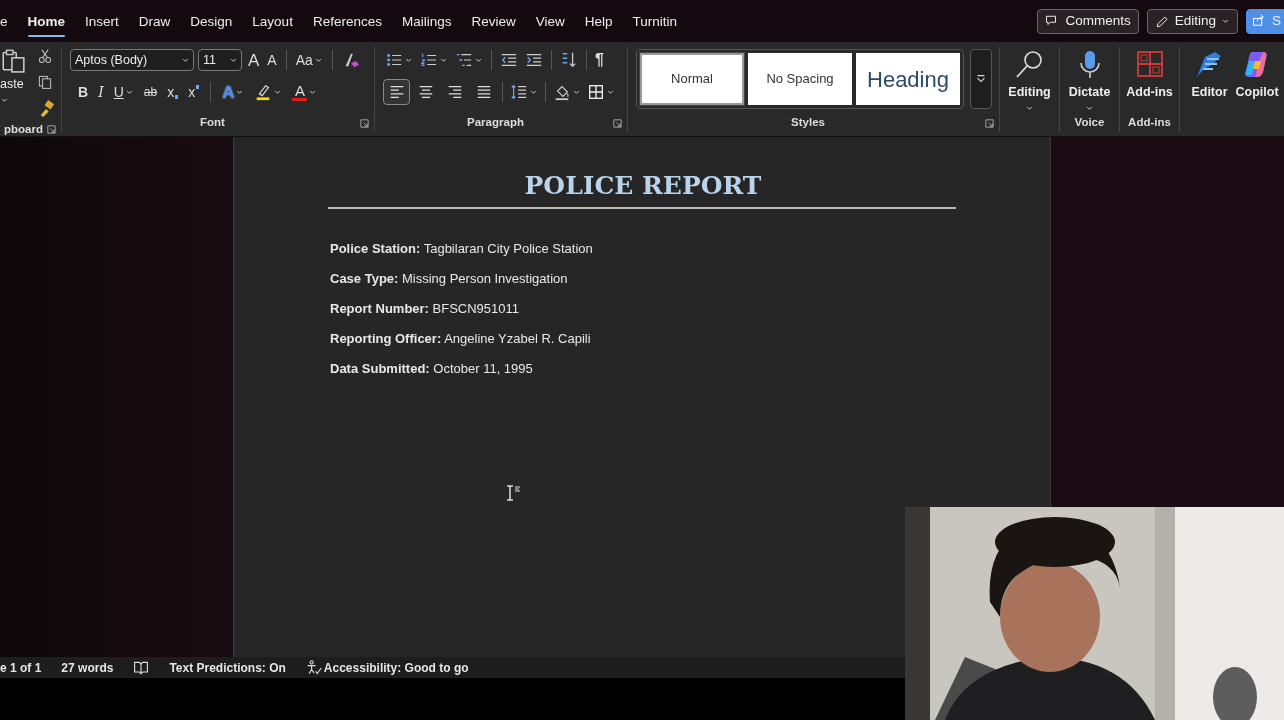 Image resolution: width=1284 pixels, height=720 pixels. What do you see at coordinates (132, 60) in the screenshot?
I see `font-name-dropdown: Aptos (Body)` at bounding box center [132, 60].